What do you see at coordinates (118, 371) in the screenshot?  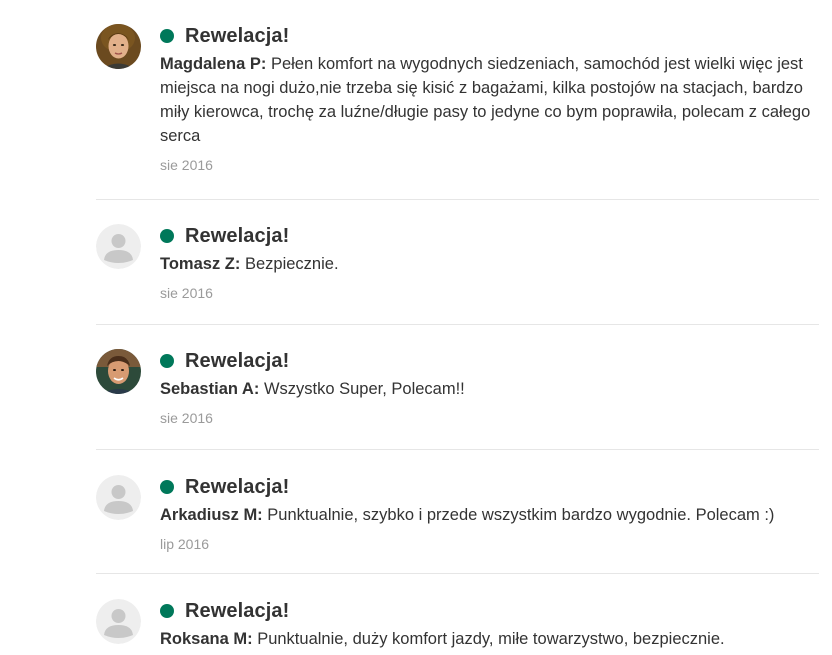 I see `photo-man-avatar` at bounding box center [118, 371].